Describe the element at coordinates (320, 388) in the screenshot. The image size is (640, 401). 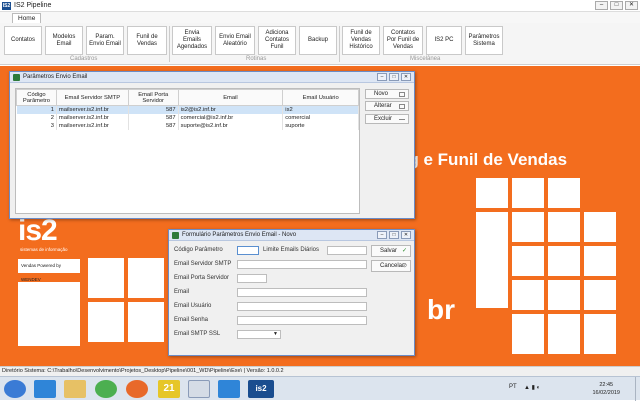
I see `taskbar: 21 is2 PT ▲ ▮ ◐ 22:45 16/02/2019` at that location.